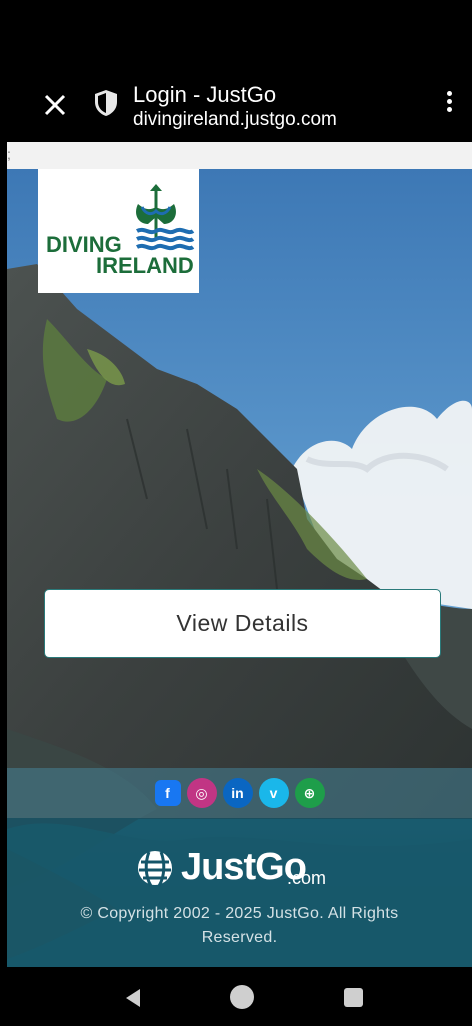  I want to click on close-icon, so click(55, 105).